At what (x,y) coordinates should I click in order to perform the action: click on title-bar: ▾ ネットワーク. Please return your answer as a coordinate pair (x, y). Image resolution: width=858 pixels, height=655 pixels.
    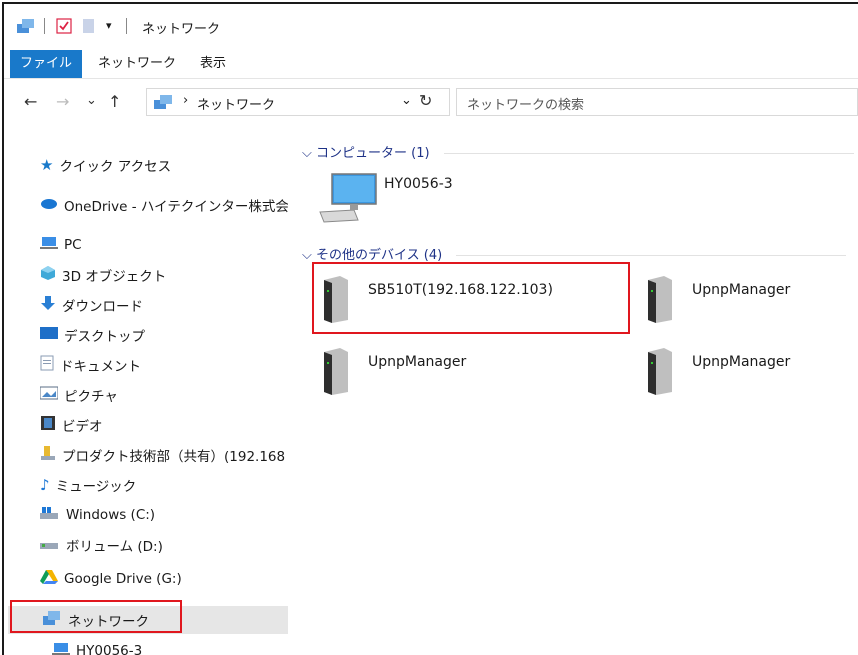
    Looking at the image, I should click on (431, 26).